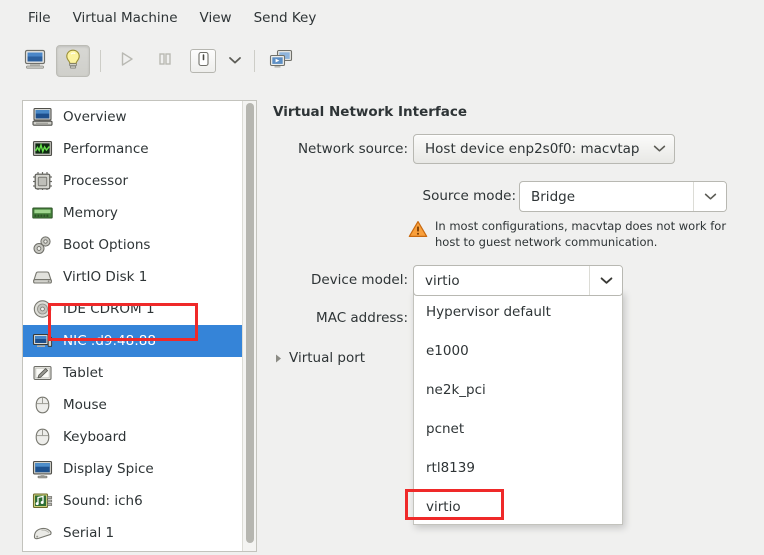 This screenshot has height=555, width=764. I want to click on show-details-button, so click(73, 61).